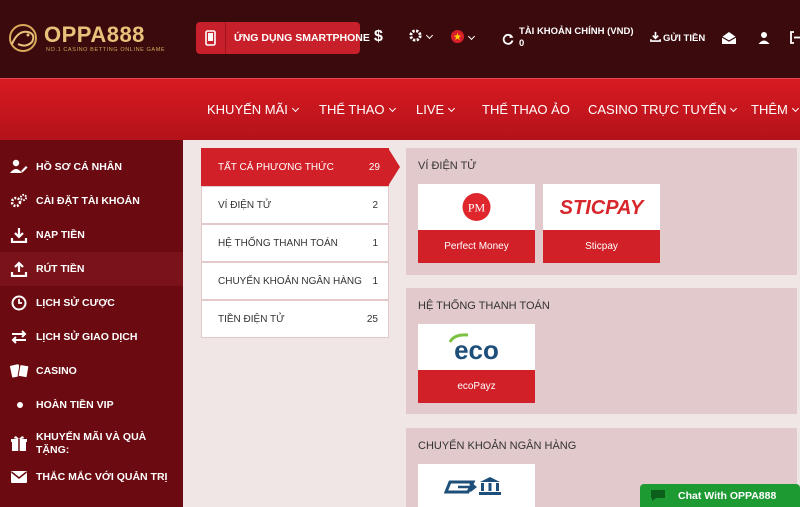 This screenshot has width=800, height=507. Describe the element at coordinates (378, 37) in the screenshot. I see `dollar-icon: $` at that location.